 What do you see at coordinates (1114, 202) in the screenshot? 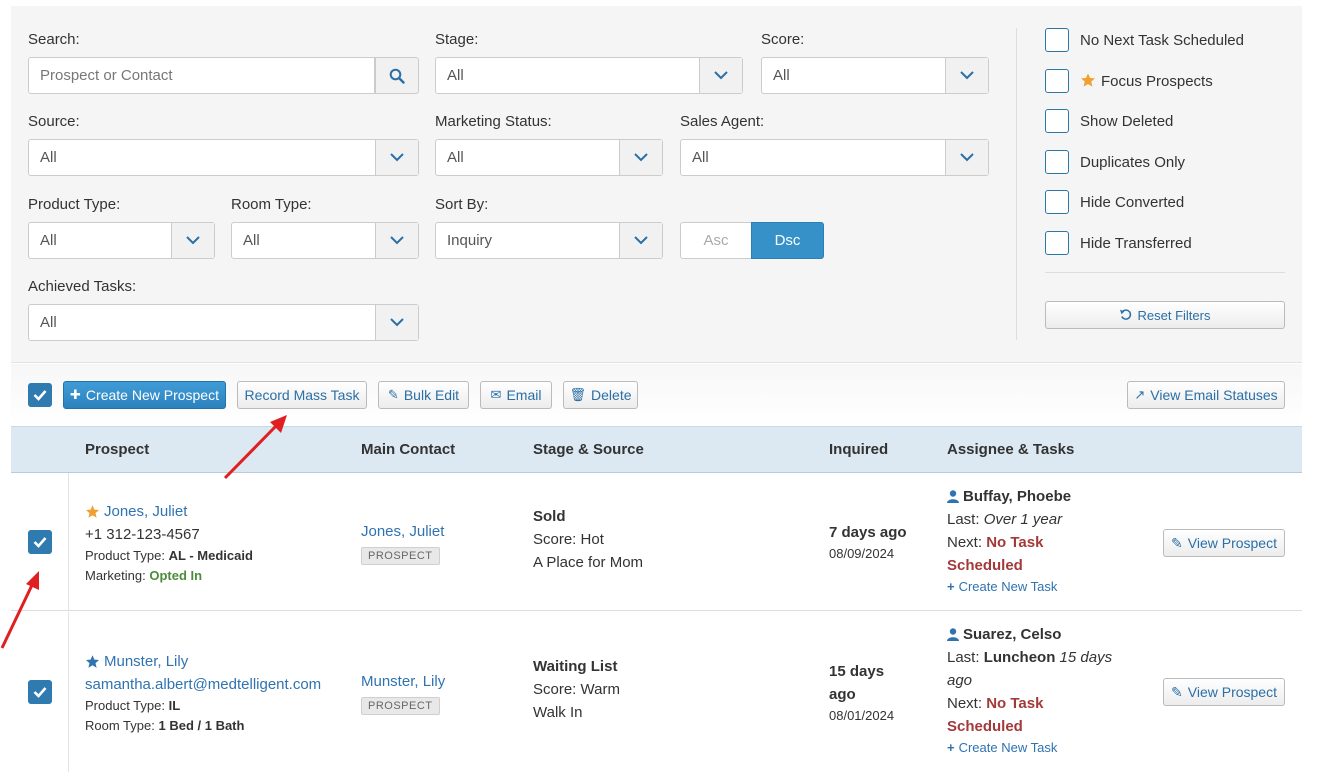
I see `hide-converted-checkbox-row: Hide Converted` at bounding box center [1114, 202].